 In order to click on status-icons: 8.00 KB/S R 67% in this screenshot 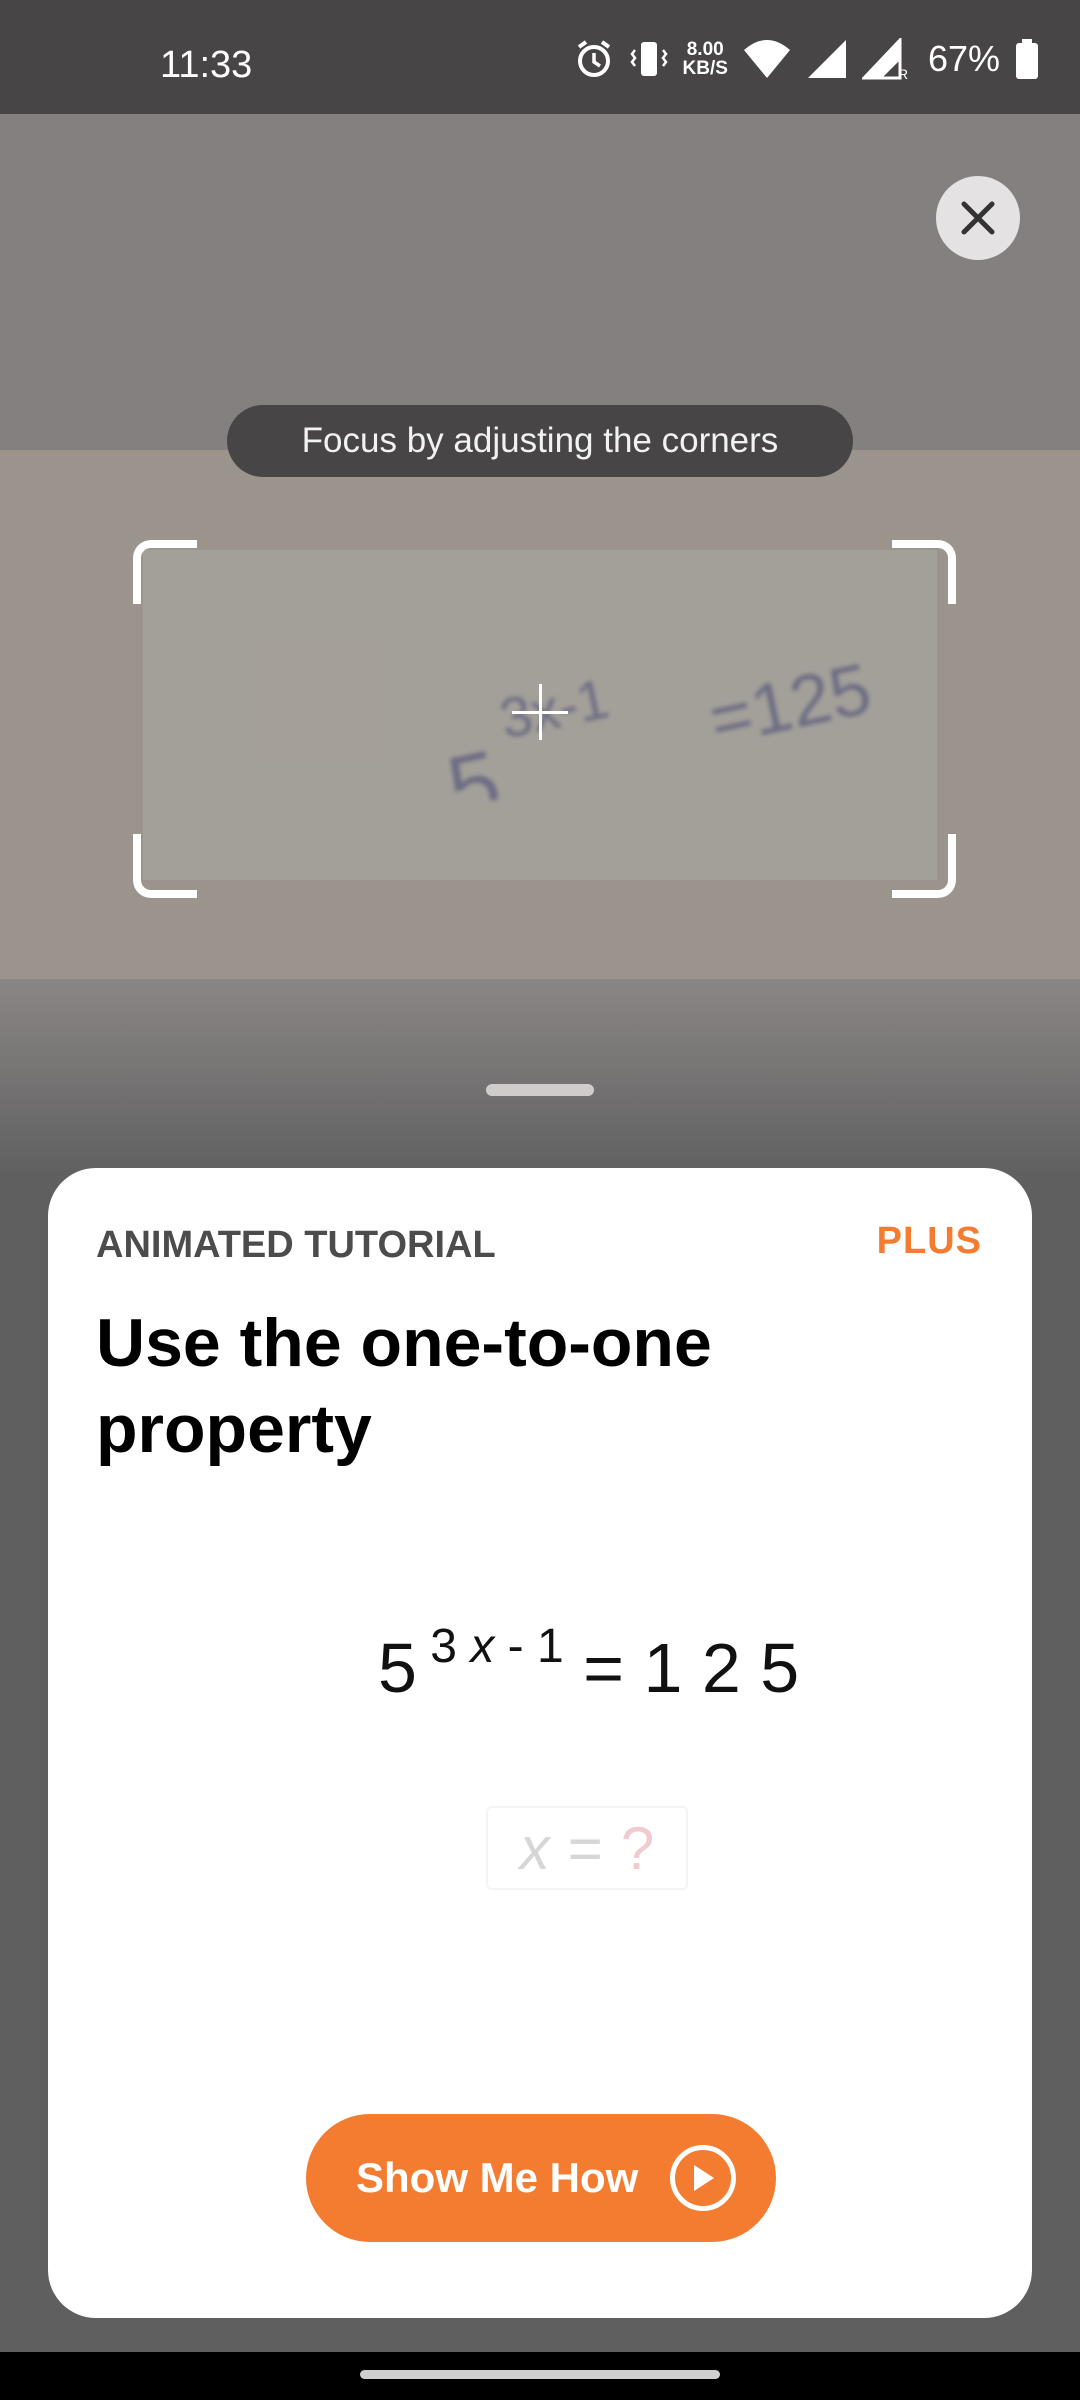, I will do `click(806, 59)`.